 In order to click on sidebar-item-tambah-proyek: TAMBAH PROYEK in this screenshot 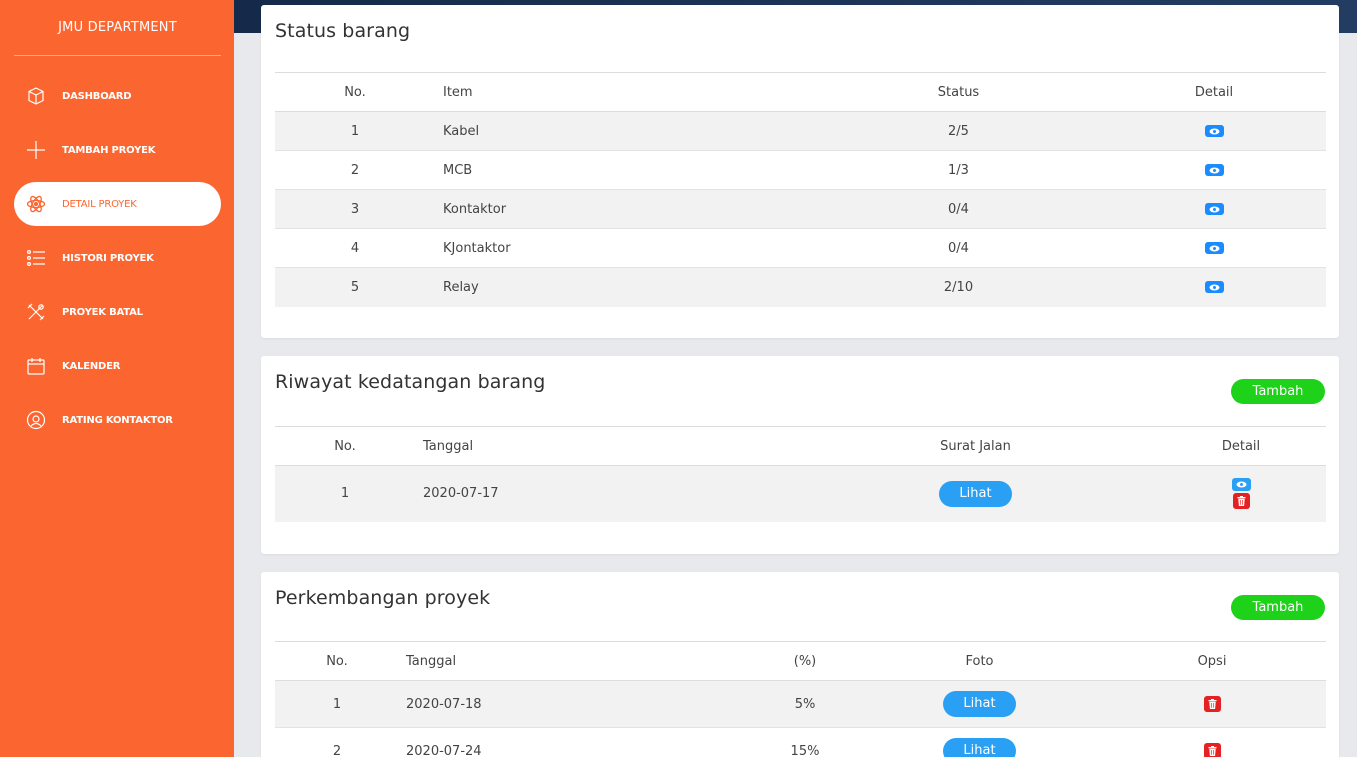, I will do `click(117, 150)`.